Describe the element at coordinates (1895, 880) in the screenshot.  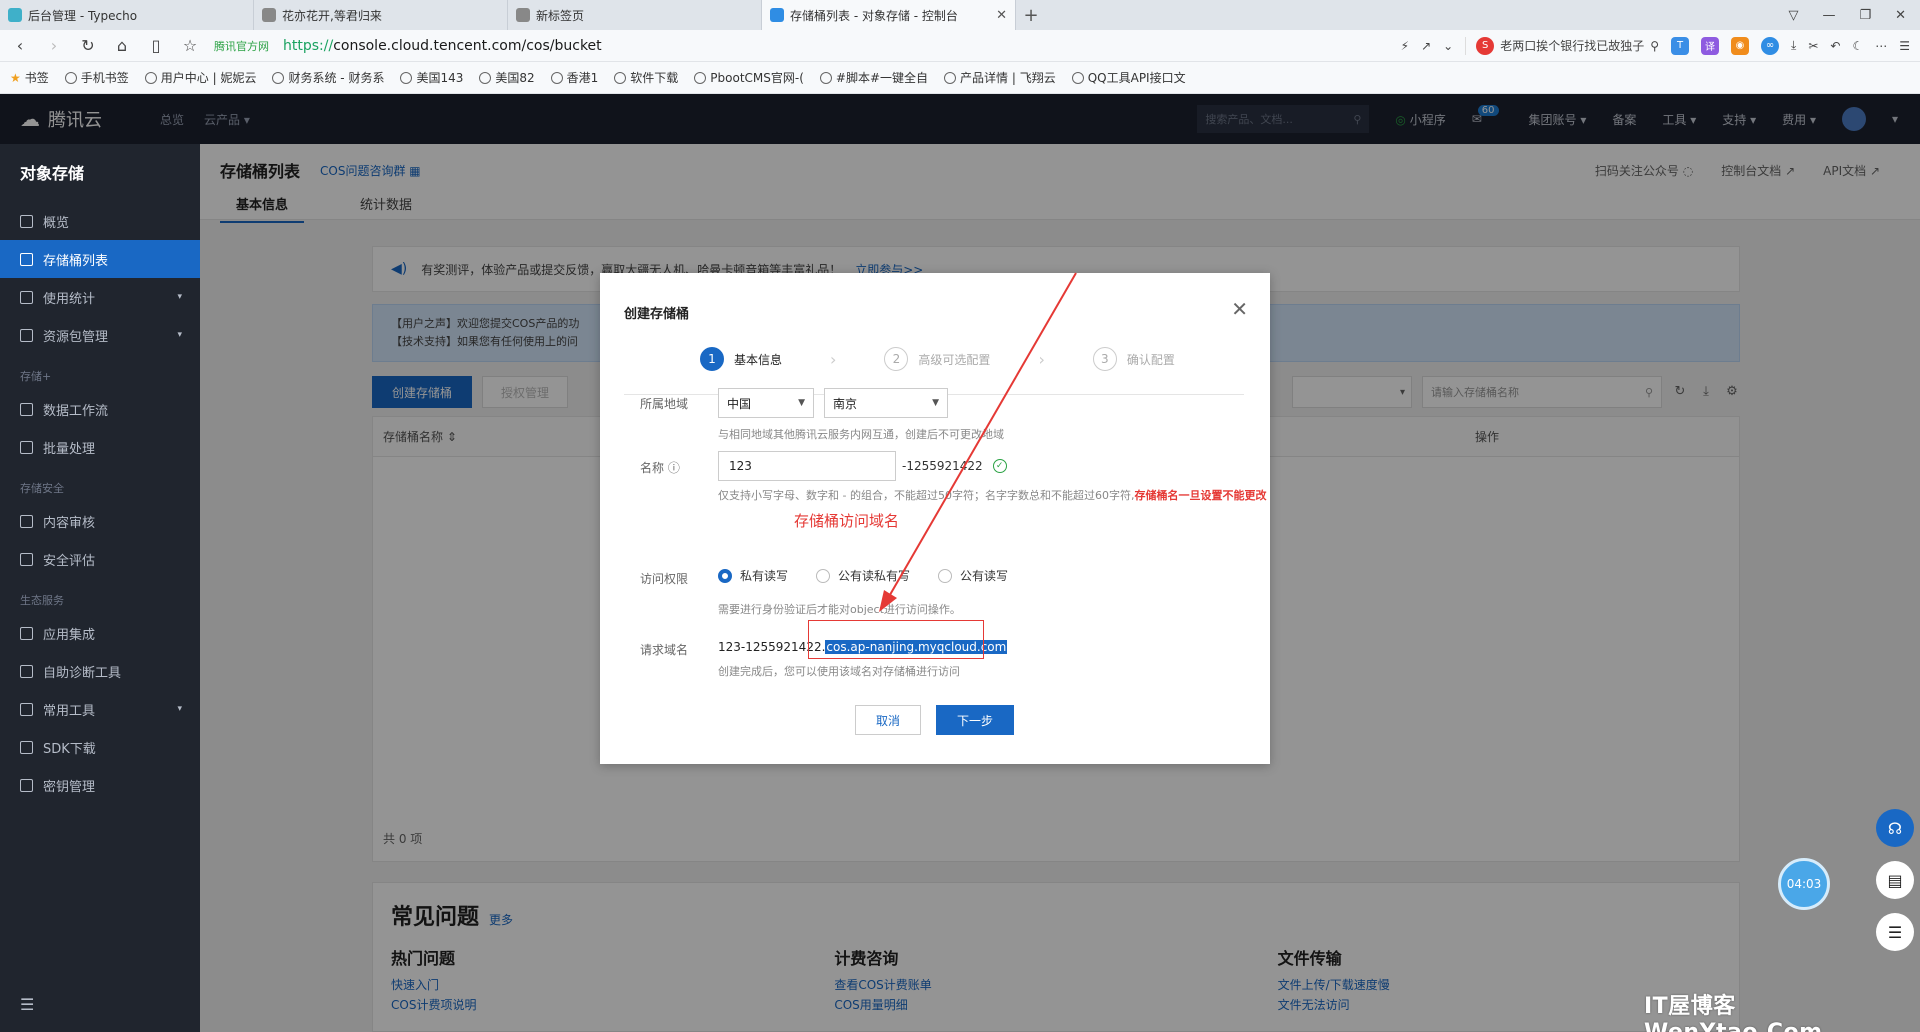
I see `book-icon: ▤` at that location.